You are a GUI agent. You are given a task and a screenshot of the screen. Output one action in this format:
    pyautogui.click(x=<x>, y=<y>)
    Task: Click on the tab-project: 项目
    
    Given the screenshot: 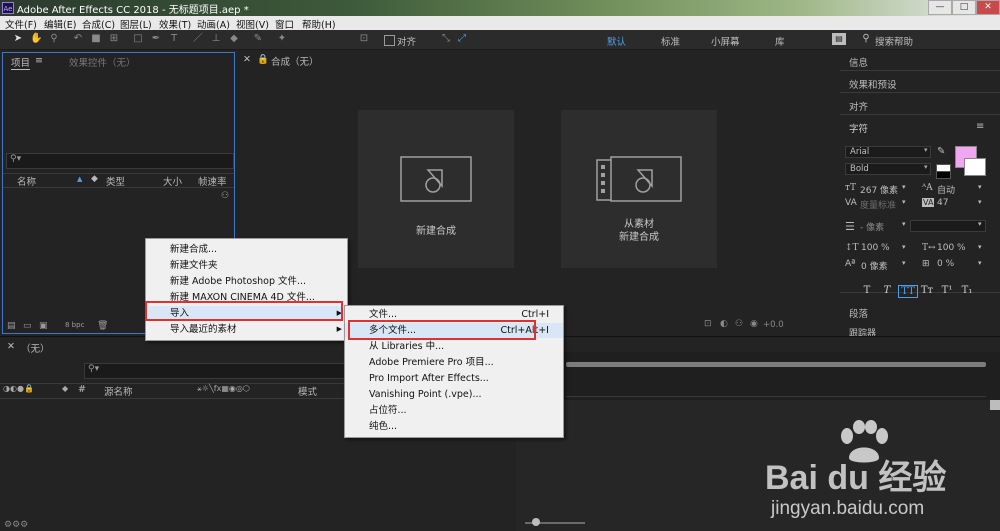 What is the action you would take?
    pyautogui.click(x=21, y=62)
    